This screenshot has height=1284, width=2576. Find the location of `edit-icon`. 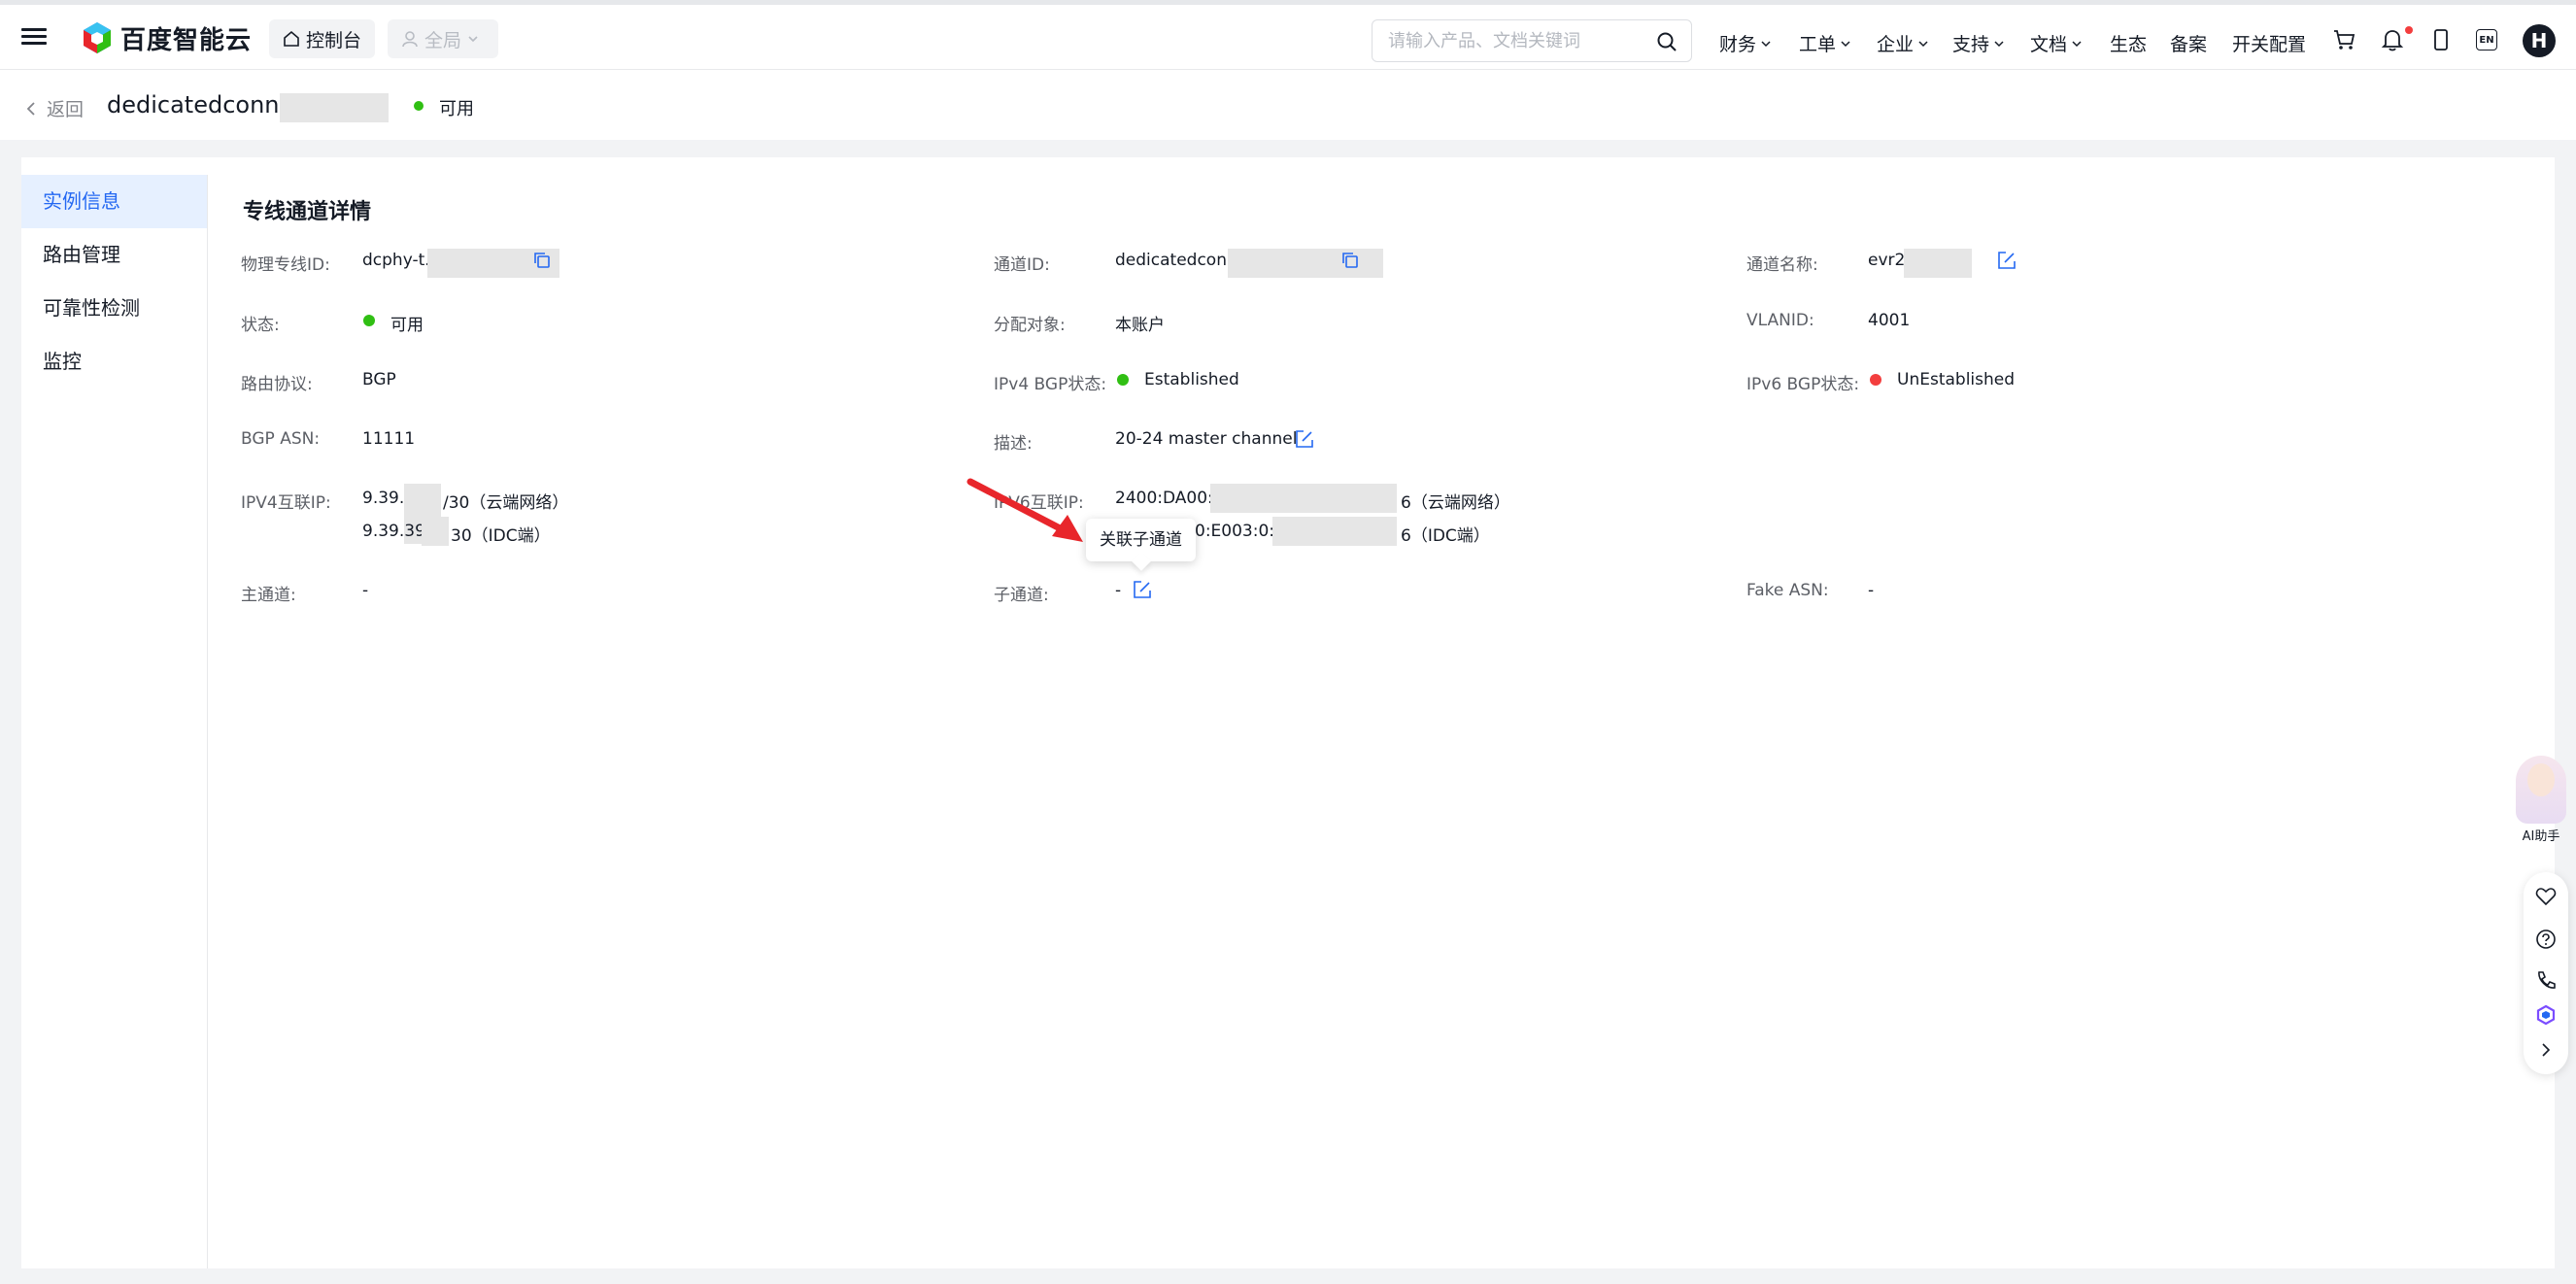

edit-icon is located at coordinates (1304, 439).